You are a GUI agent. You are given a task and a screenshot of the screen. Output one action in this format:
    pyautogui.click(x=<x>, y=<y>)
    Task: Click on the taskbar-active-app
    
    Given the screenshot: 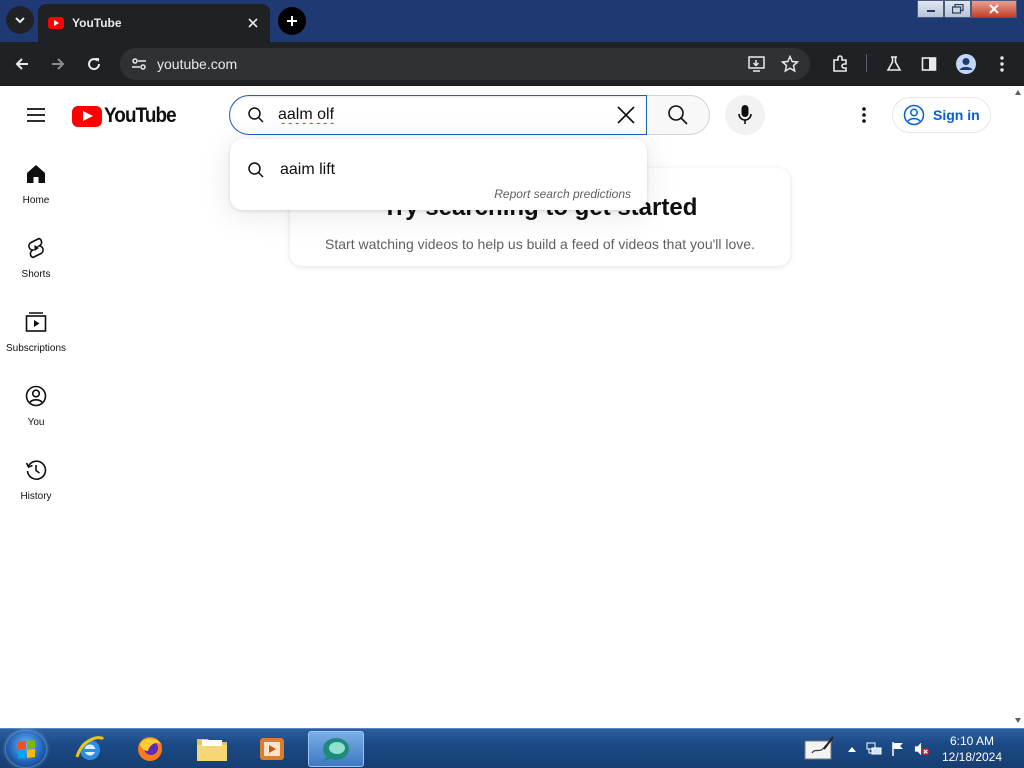 What is the action you would take?
    pyautogui.click(x=336, y=749)
    